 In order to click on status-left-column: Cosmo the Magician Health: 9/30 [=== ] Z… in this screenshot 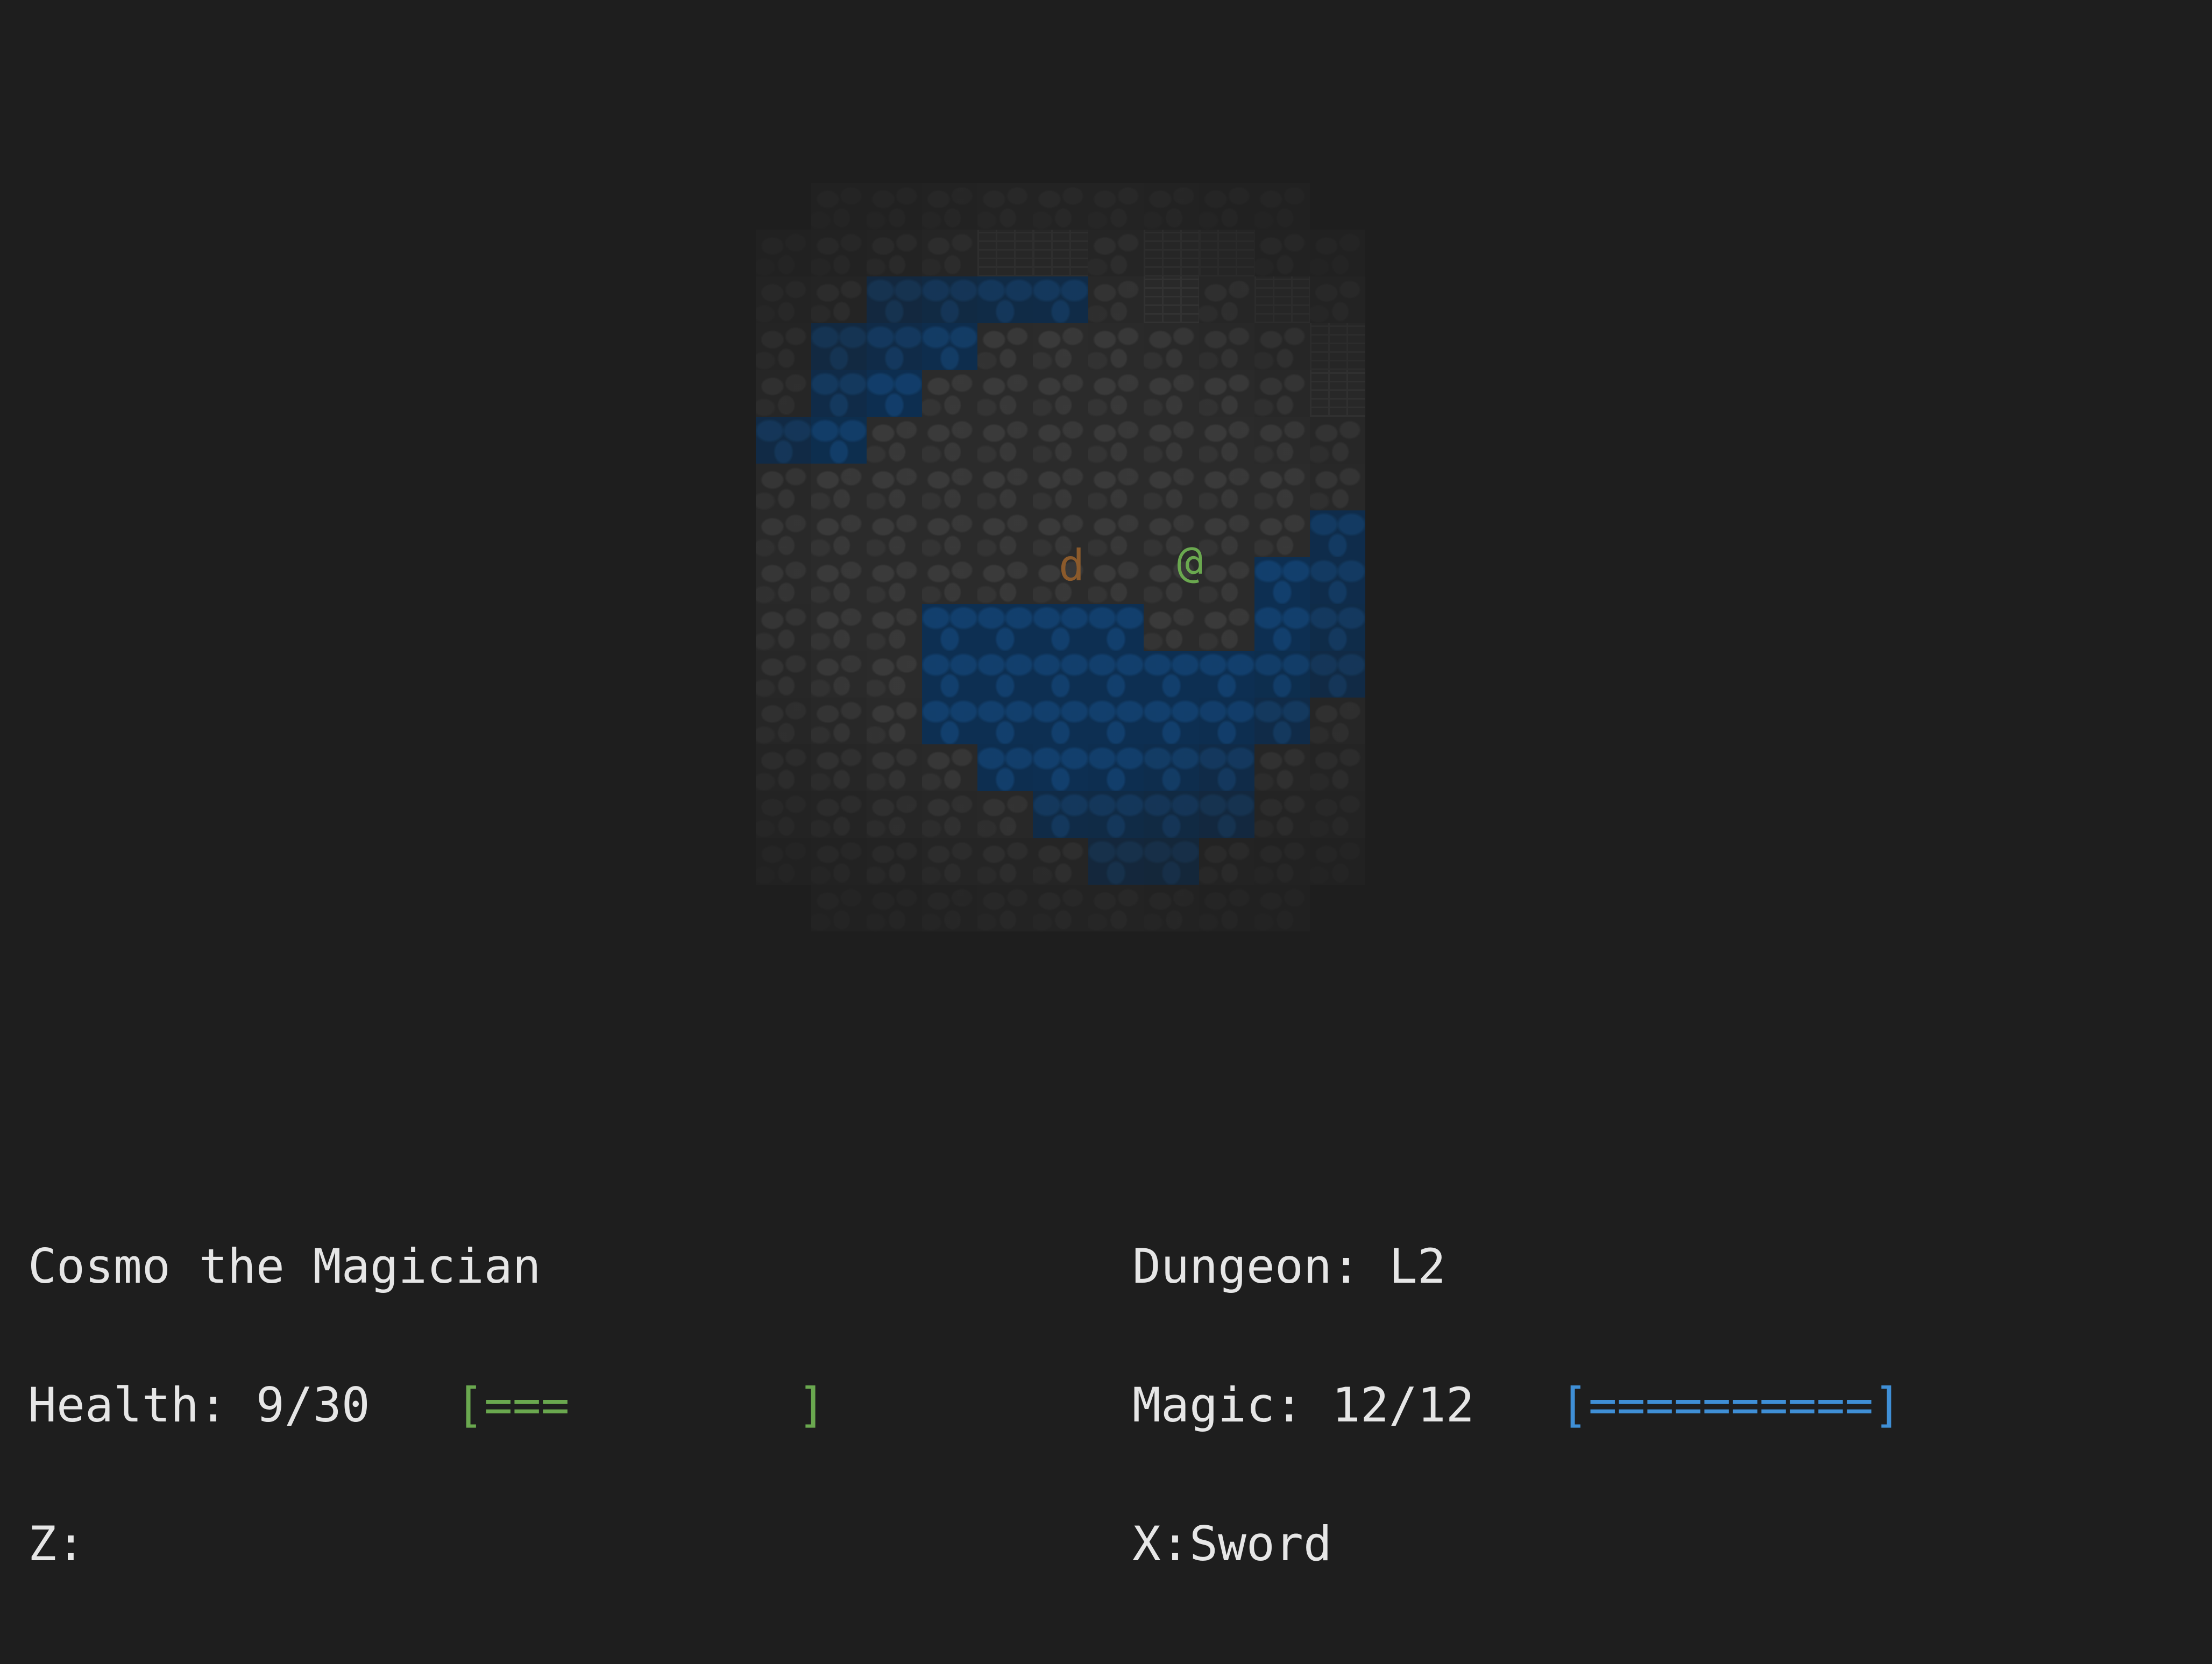, I will do `click(427, 1405)`.